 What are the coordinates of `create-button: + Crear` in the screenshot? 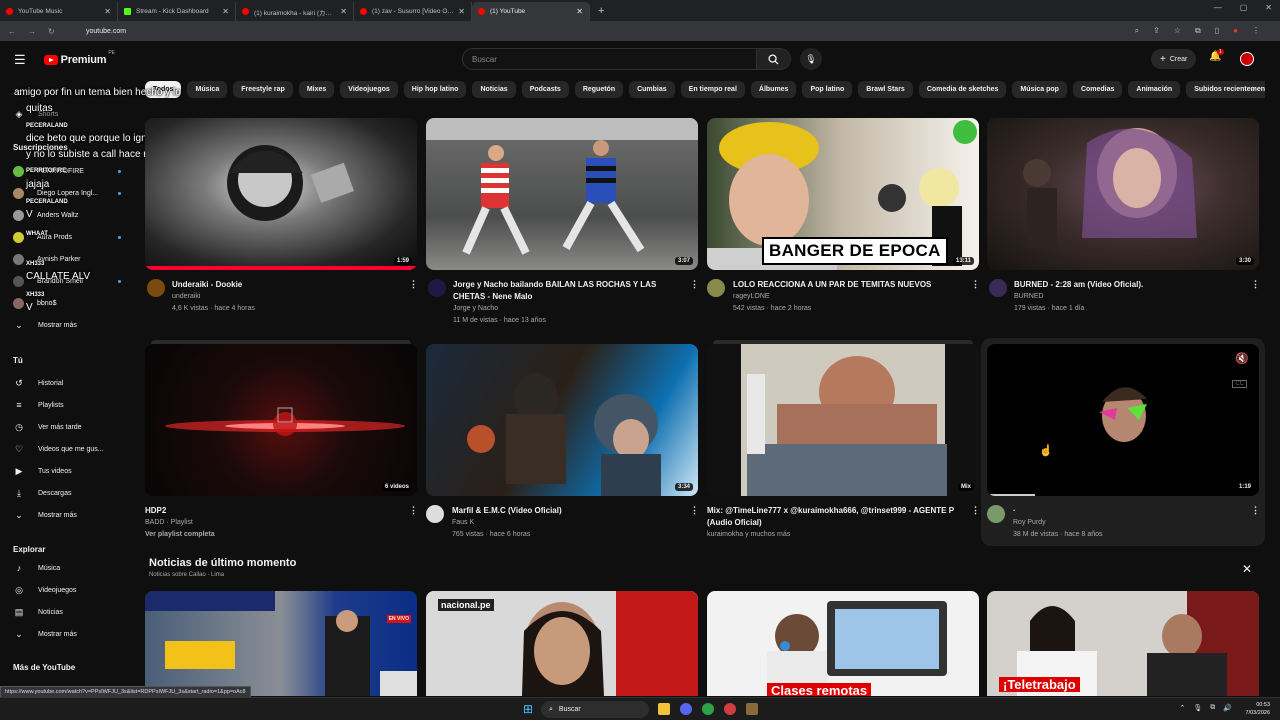 It's located at (1174, 59).